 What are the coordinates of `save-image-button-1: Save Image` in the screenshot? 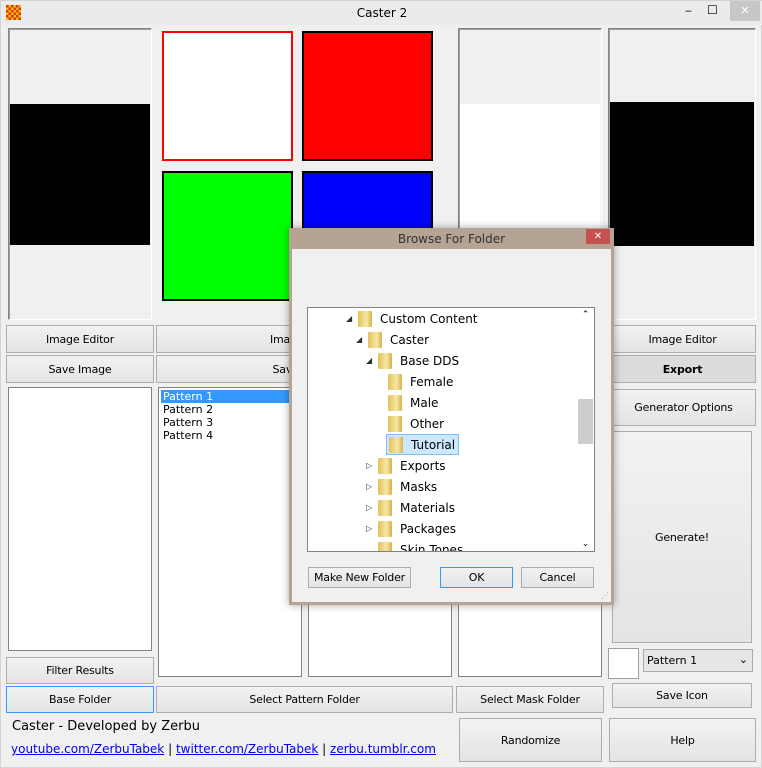 It's located at (80, 369).